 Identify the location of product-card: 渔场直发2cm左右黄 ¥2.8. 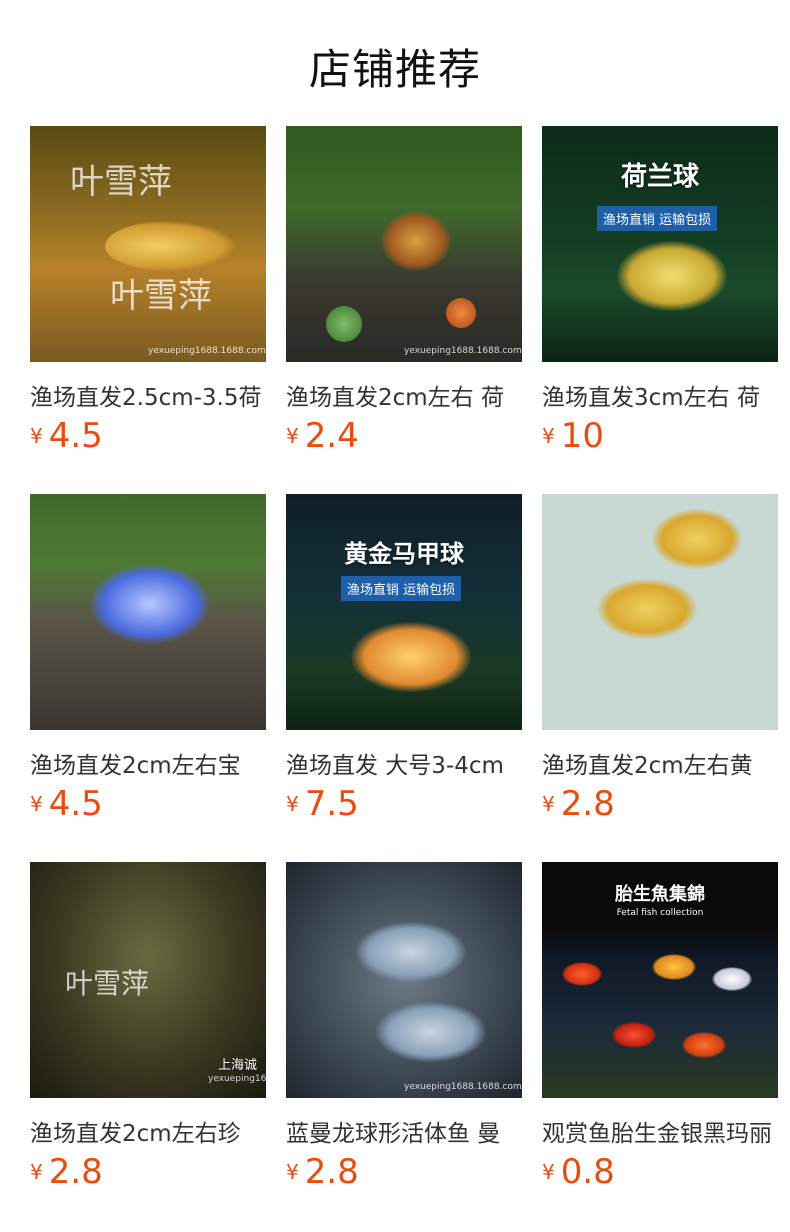
(660, 678).